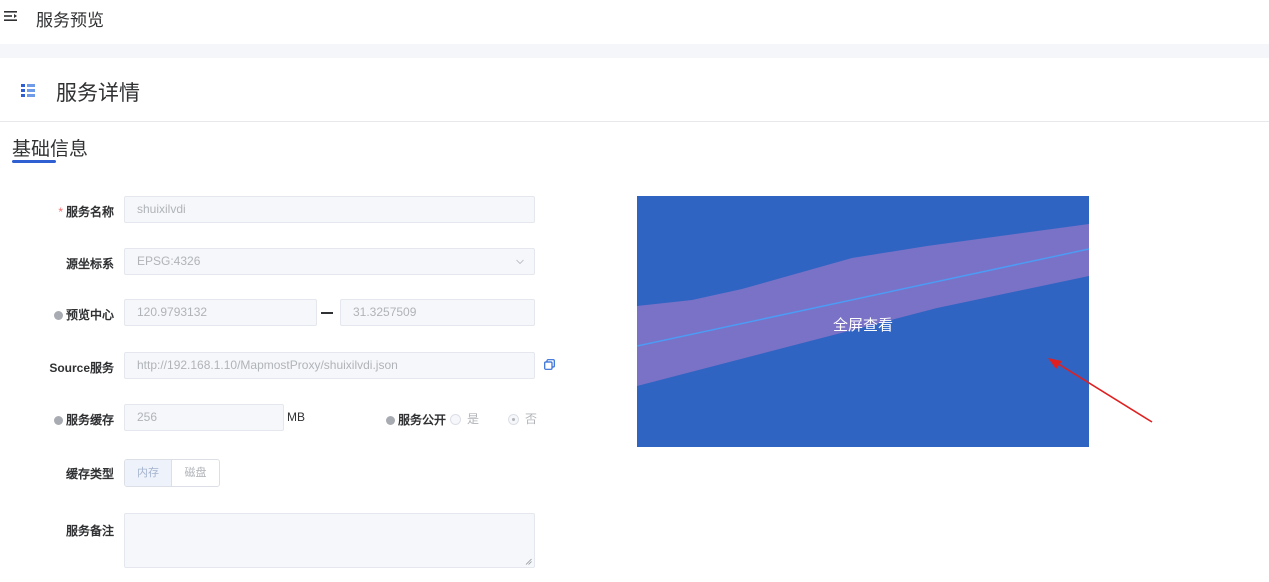 Image resolution: width=1269 pixels, height=582 pixels. What do you see at coordinates (148, 473) in the screenshot?
I see `cache-type-memory: 内存` at bounding box center [148, 473].